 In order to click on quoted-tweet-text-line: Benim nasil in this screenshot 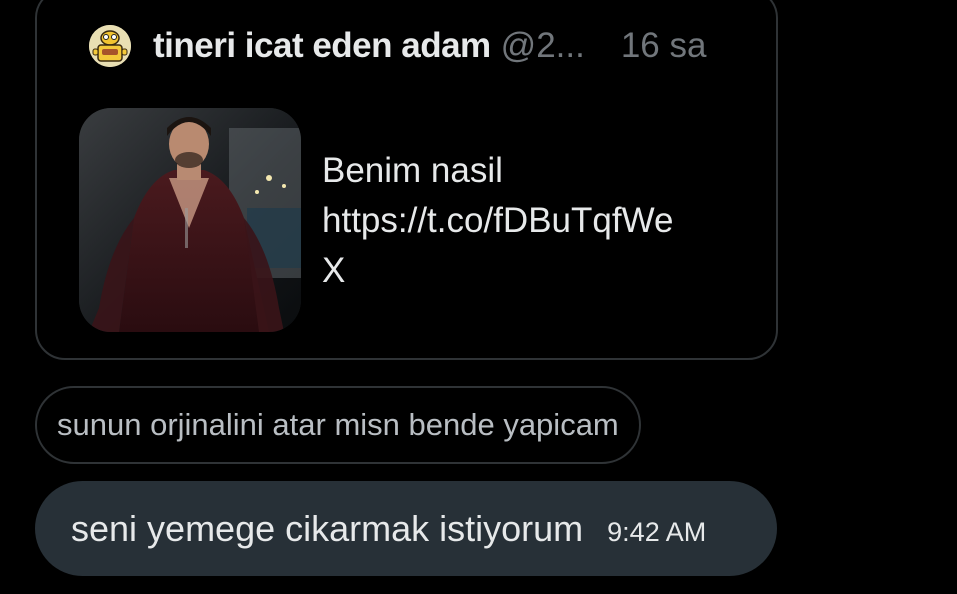, I will do `click(412, 170)`.